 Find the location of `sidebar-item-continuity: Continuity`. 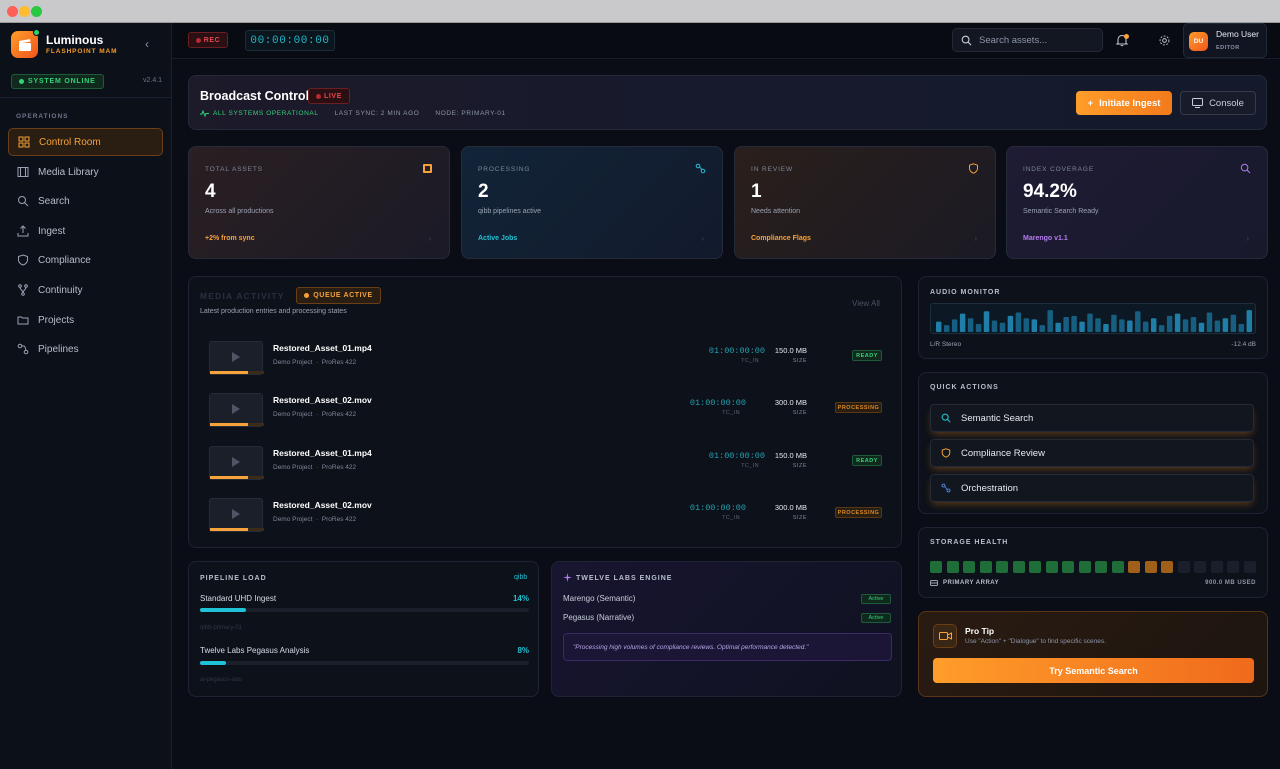

sidebar-item-continuity: Continuity is located at coordinates (85, 290).